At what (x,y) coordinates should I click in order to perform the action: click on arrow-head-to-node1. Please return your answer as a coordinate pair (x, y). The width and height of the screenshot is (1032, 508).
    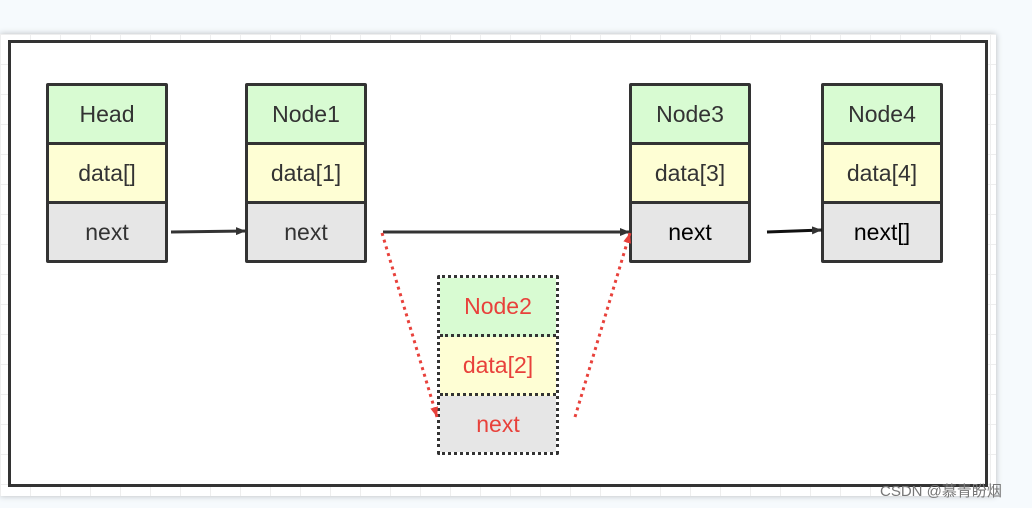
    Looking at the image, I should click on (208, 231).